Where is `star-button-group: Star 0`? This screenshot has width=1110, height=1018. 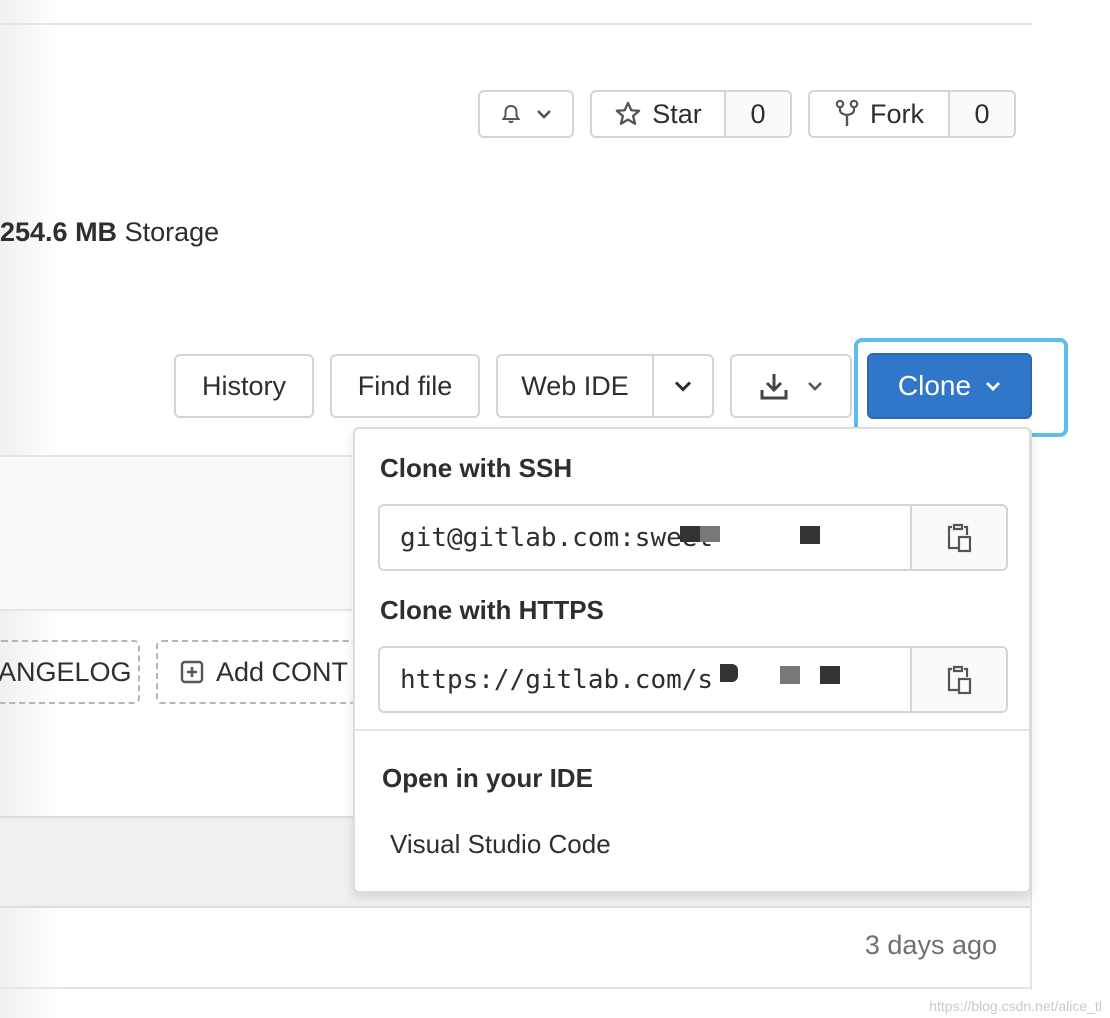 star-button-group: Star 0 is located at coordinates (691, 114).